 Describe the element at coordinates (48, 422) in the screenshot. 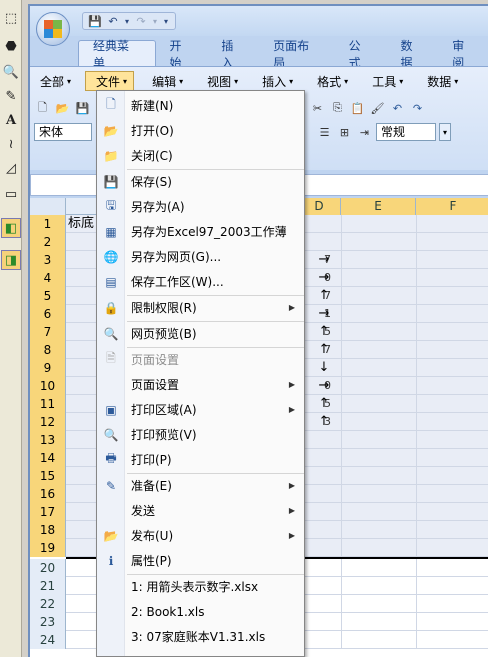

I see `row-header: 12` at that location.